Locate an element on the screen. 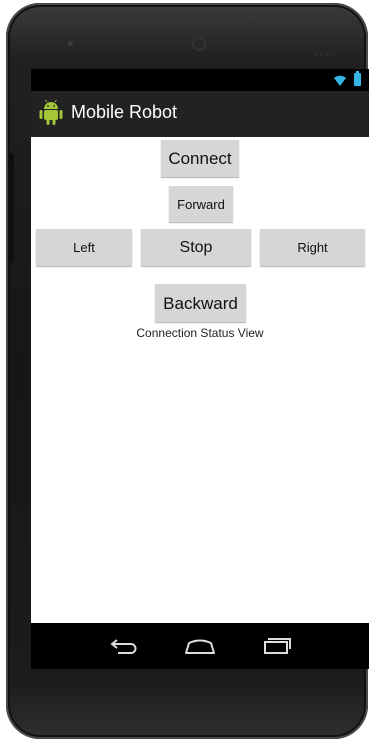 The image size is (373, 742). recent-apps-icon is located at coordinates (277, 645).